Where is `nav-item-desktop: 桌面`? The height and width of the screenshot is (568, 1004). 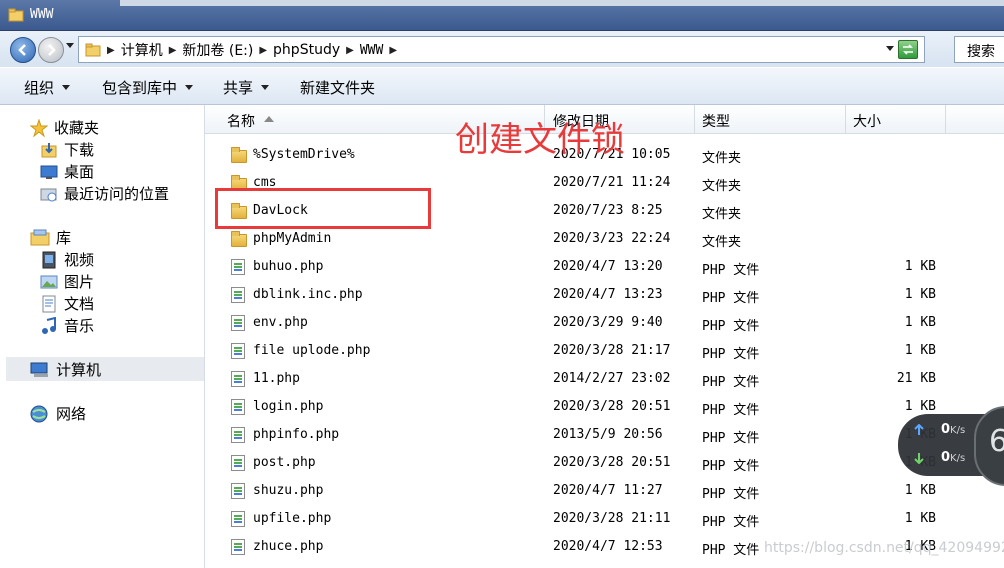
nav-item-desktop: 桌面 is located at coordinates (67, 171).